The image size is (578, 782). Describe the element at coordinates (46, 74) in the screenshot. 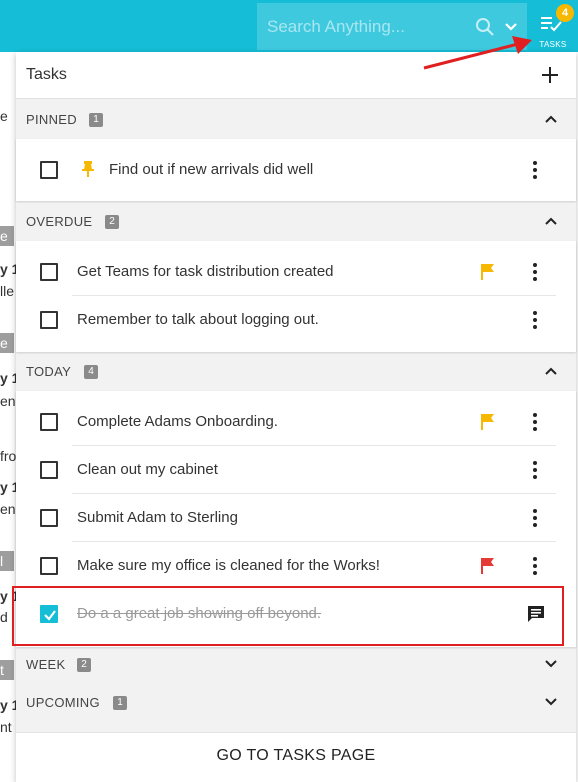

I see `panel-title: Tasks` at that location.